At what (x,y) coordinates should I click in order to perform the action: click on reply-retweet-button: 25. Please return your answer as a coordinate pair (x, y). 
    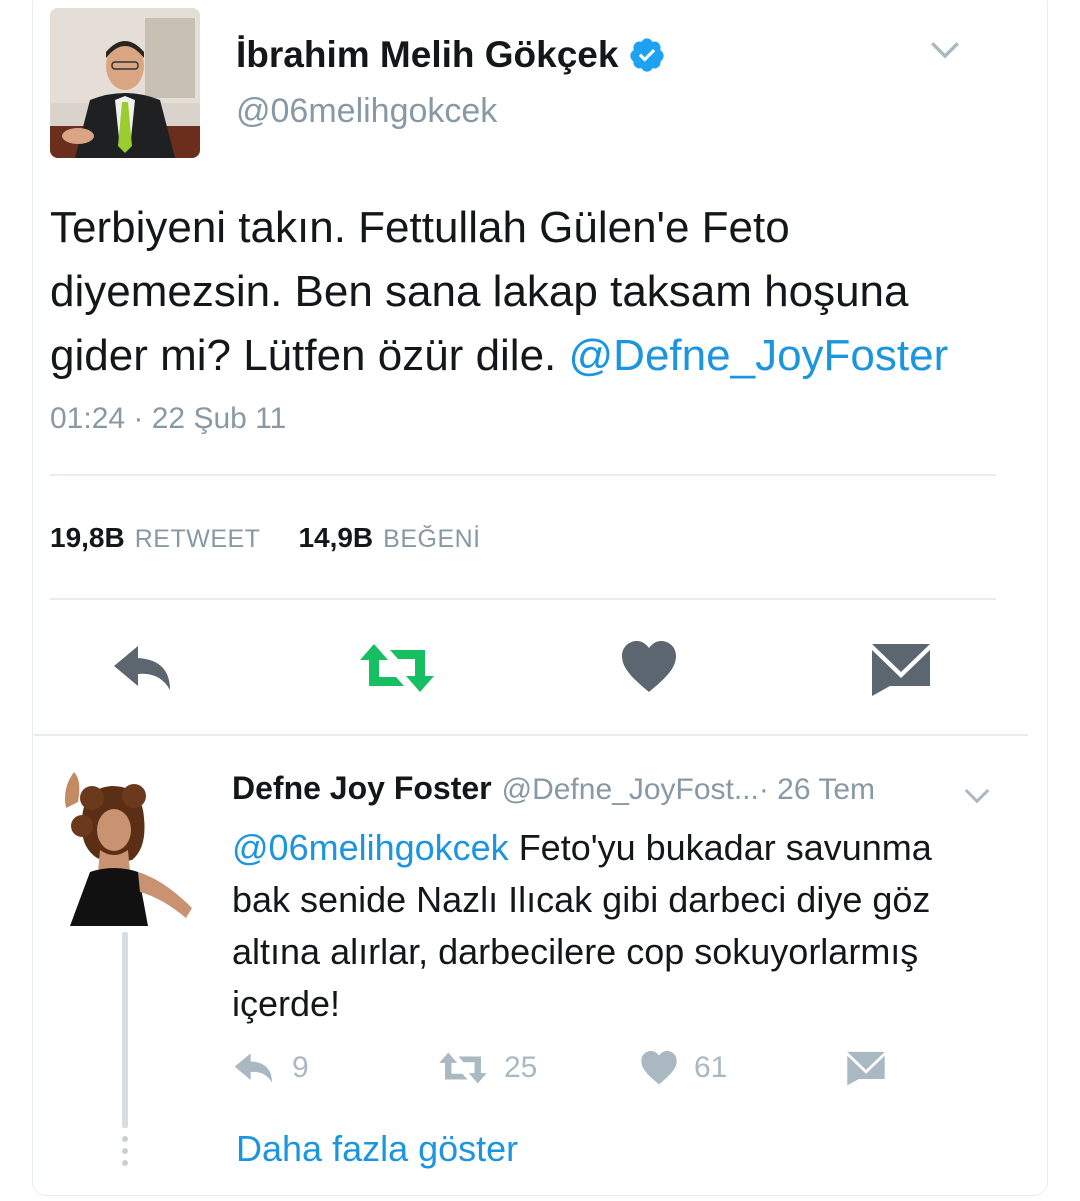
    Looking at the image, I should click on (487, 1068).